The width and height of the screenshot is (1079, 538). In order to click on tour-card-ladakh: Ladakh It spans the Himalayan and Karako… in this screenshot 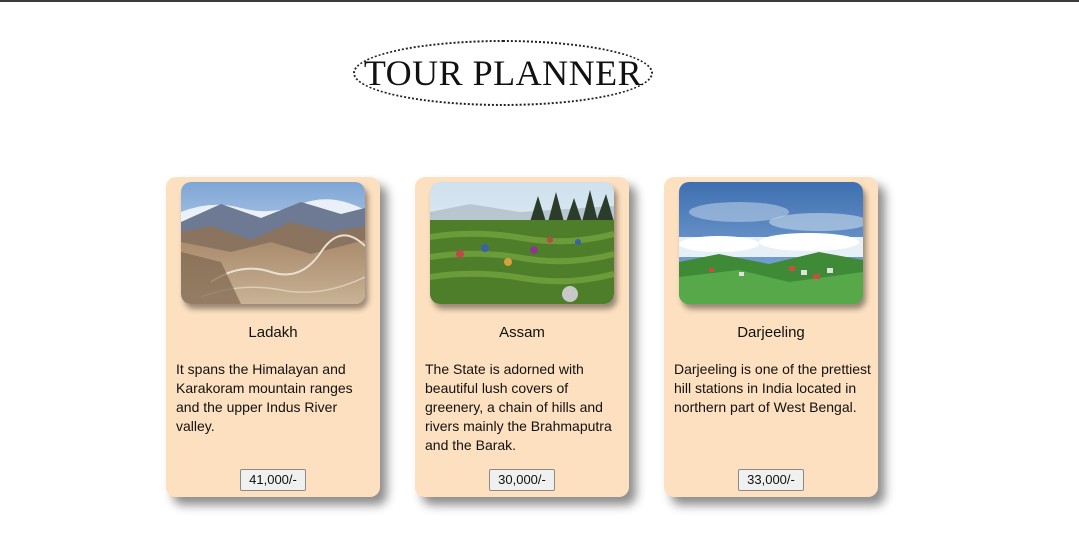, I will do `click(273, 337)`.